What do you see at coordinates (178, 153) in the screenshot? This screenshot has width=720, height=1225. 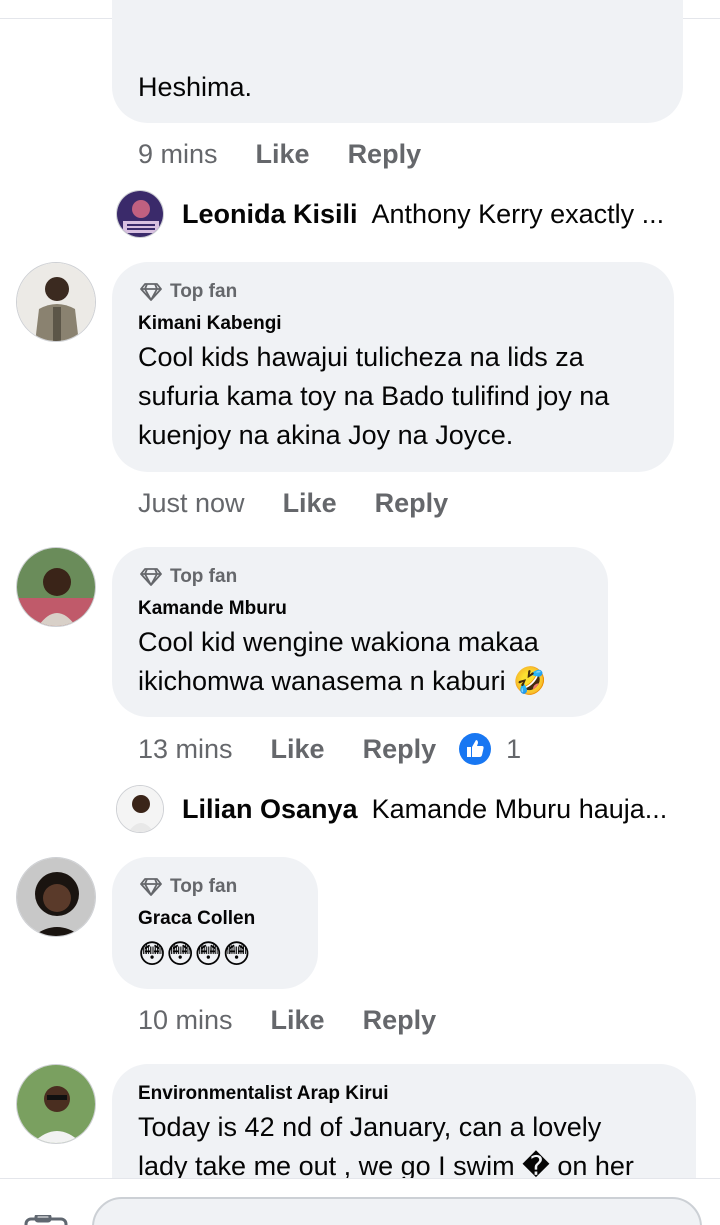 I see `comment-time: 9 mins` at bounding box center [178, 153].